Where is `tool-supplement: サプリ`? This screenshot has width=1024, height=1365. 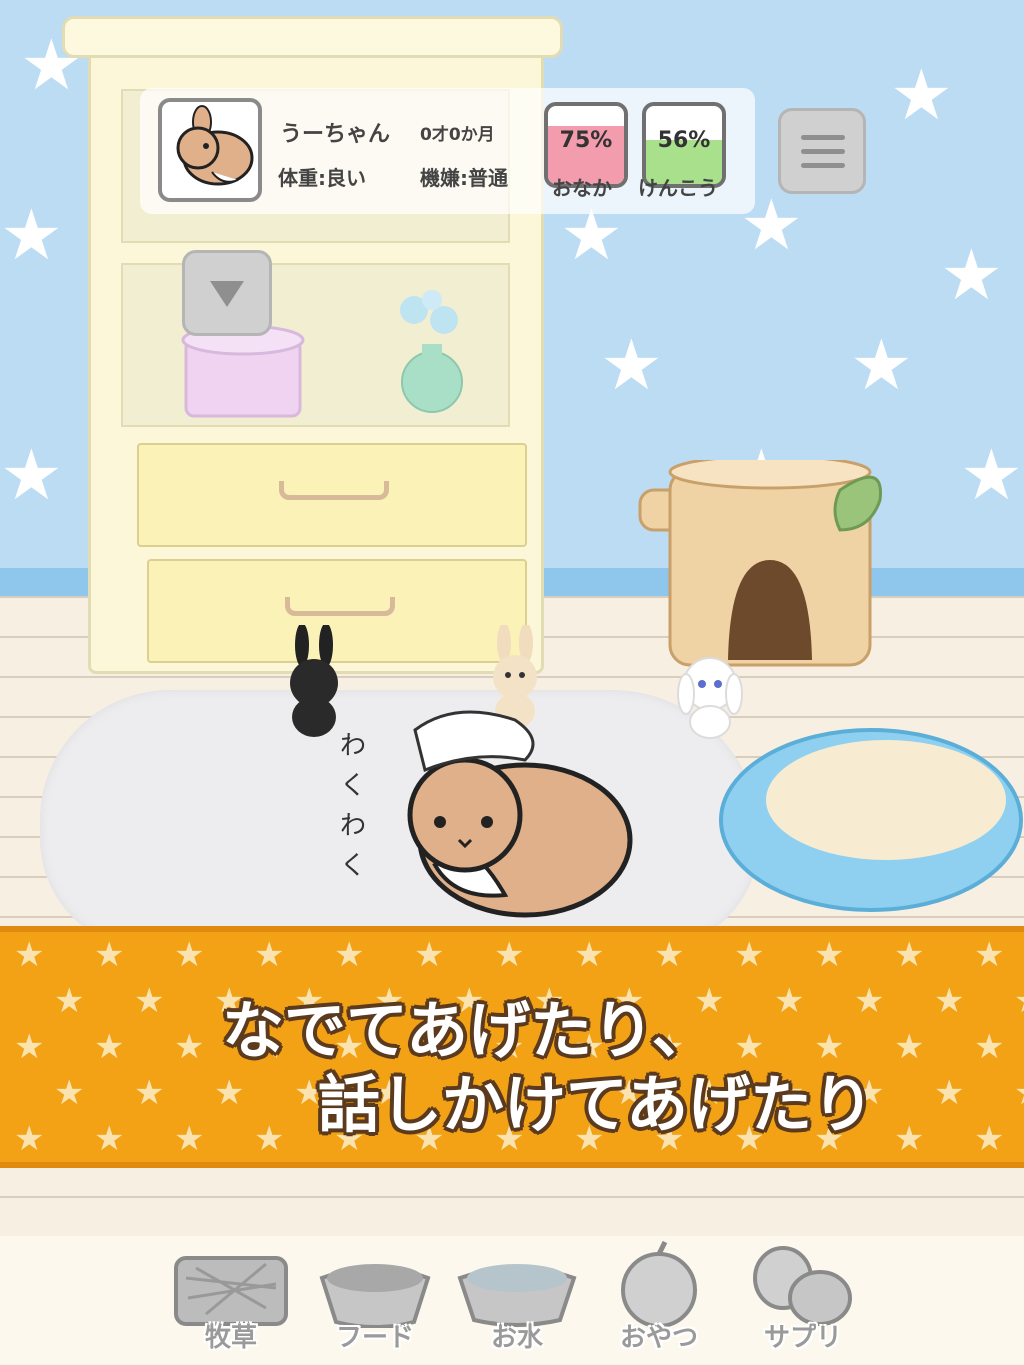
tool-supplement: サプリ is located at coordinates (803, 1298).